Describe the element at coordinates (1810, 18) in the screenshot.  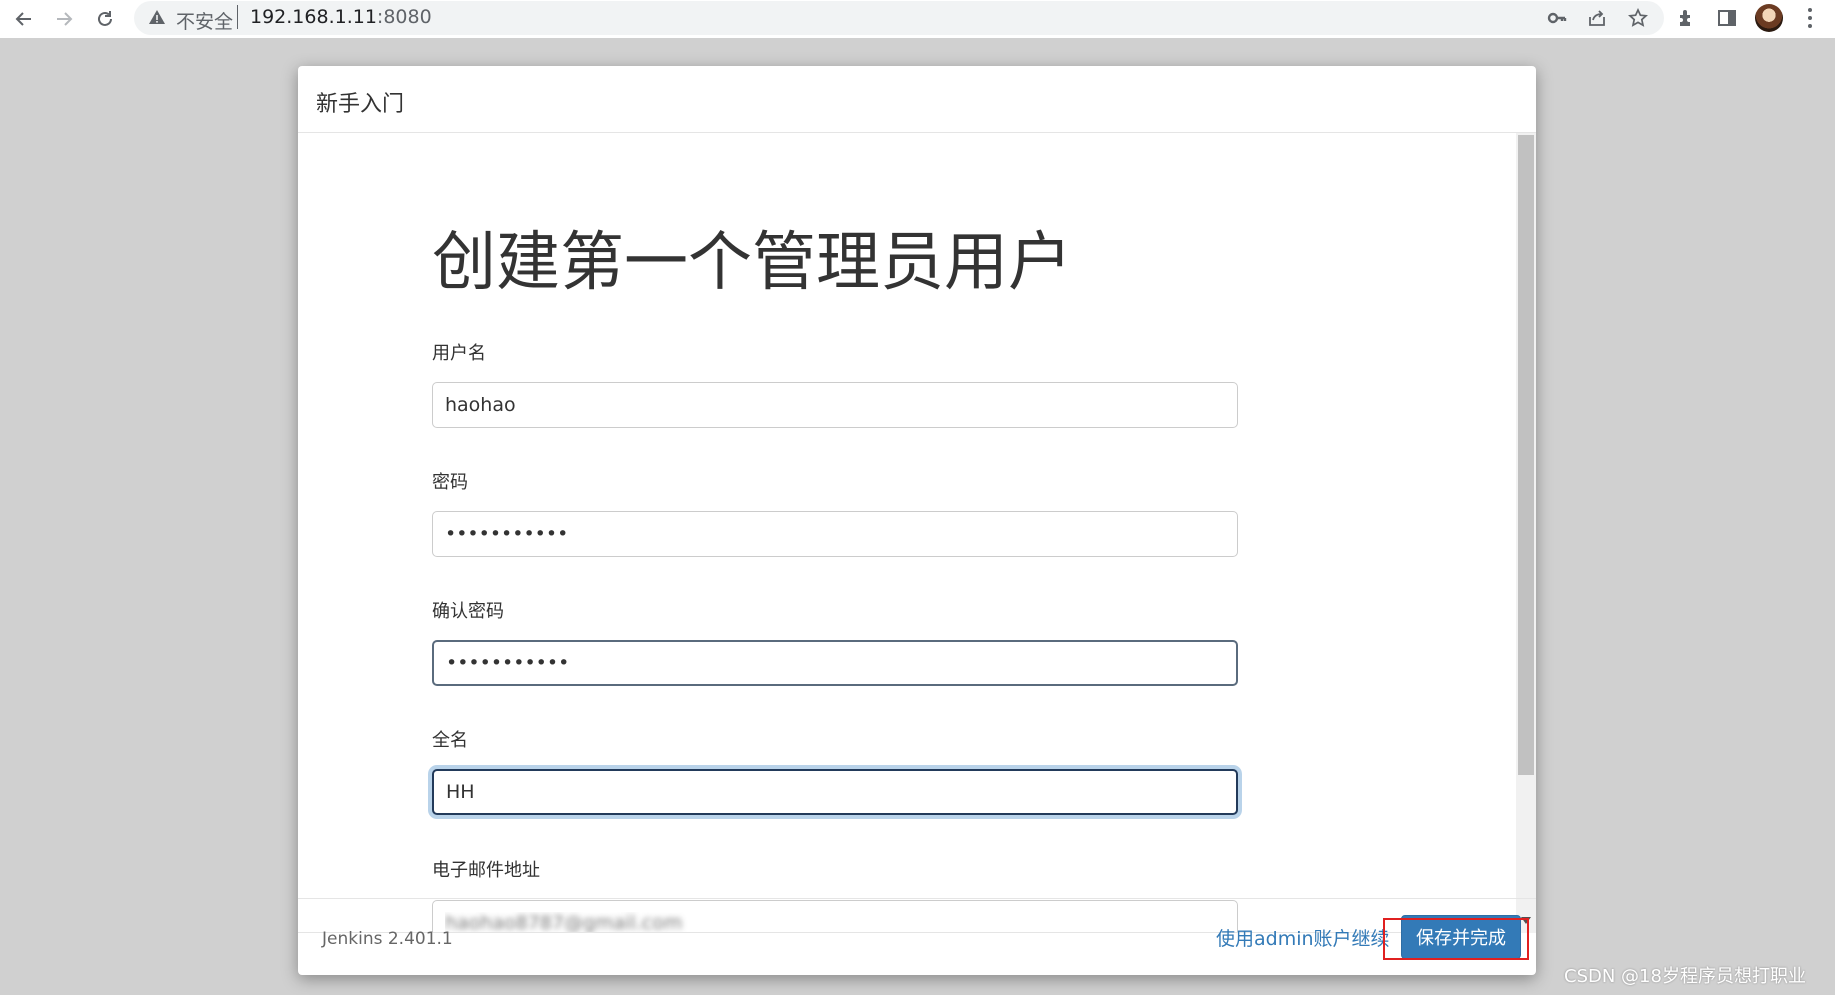
I see `menu-icon` at that location.